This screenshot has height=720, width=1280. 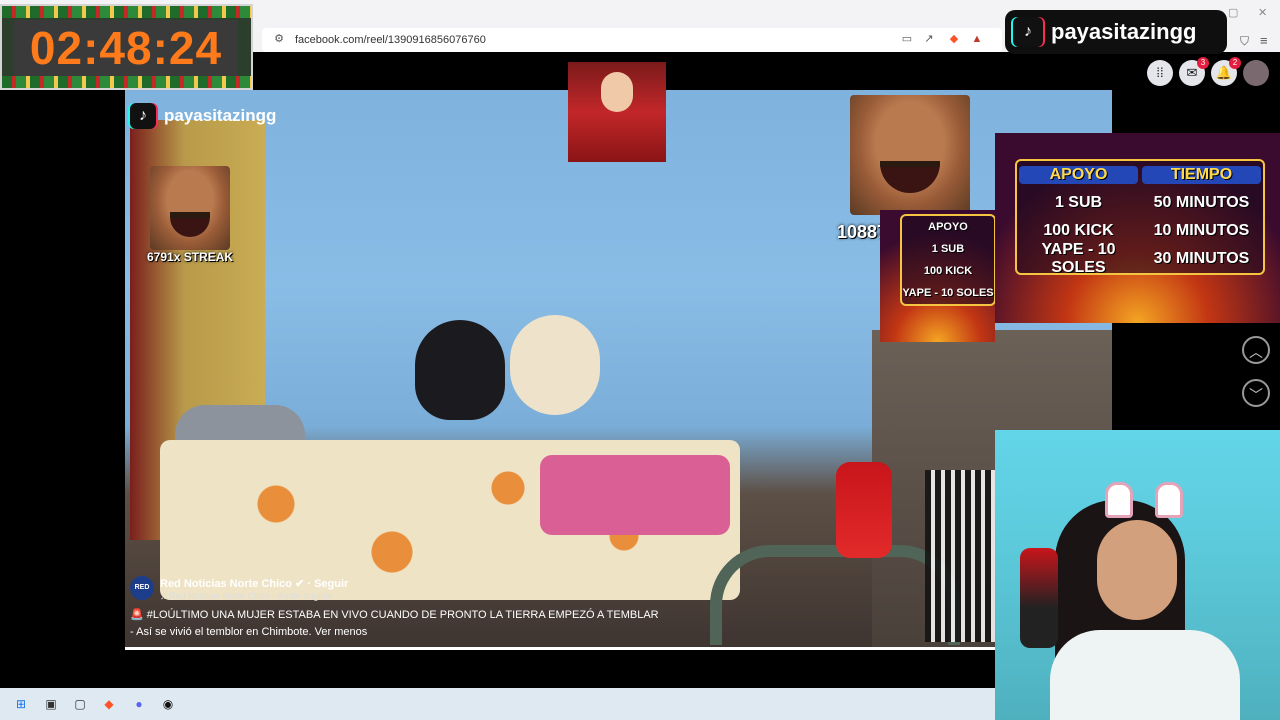 I want to click on support-label: APOYO, so click(x=948, y=227).